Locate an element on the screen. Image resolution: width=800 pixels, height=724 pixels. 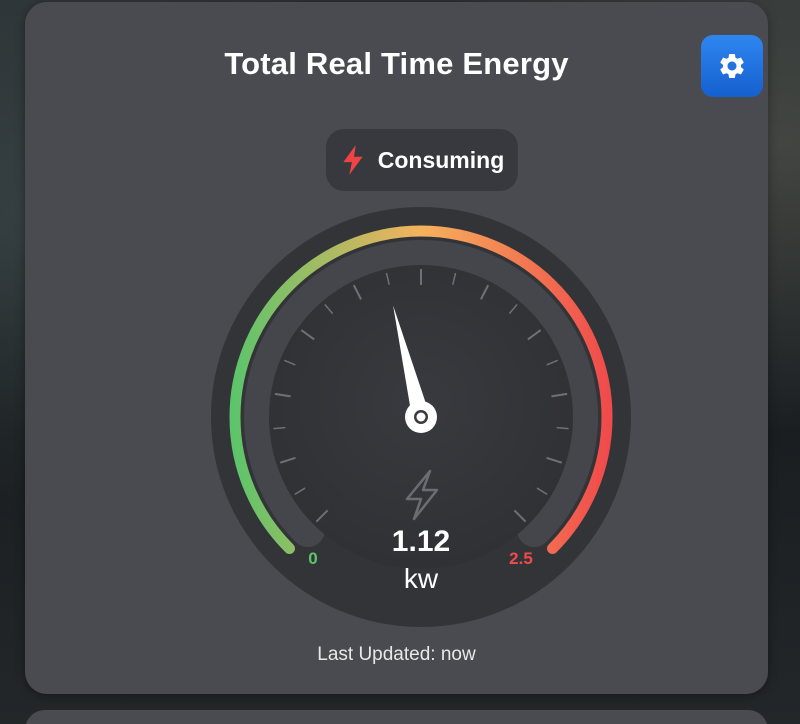
last-updated-text: Last Updated: now is located at coordinates (396, 654).